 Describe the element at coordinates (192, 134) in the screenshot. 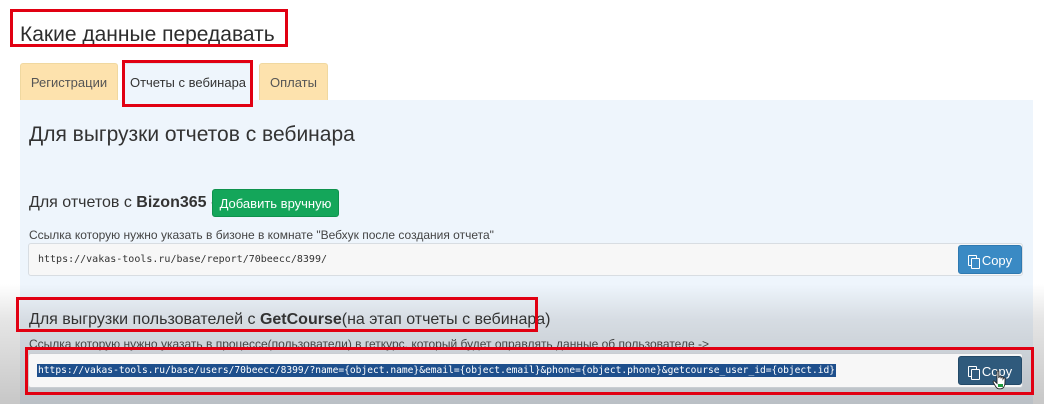

I see `section-title: Для выгрузки отчетов с вебинара` at that location.